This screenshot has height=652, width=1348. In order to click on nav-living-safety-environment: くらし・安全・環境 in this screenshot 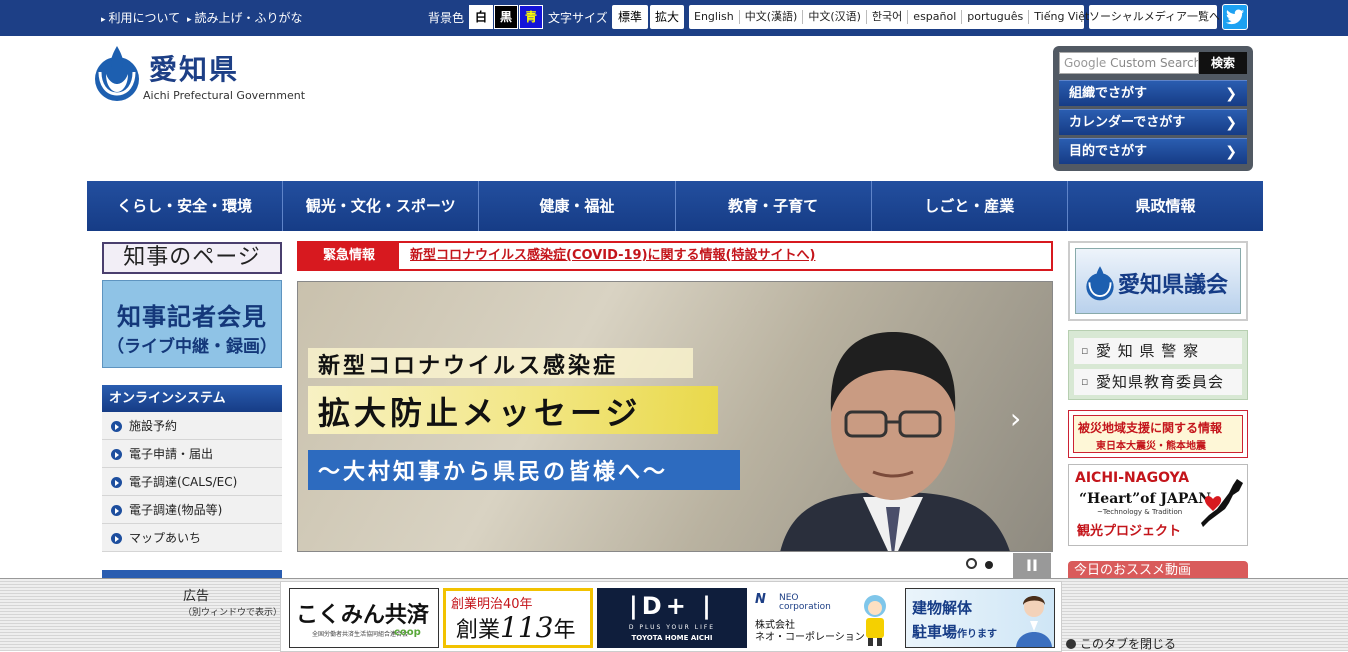, I will do `click(185, 206)`.